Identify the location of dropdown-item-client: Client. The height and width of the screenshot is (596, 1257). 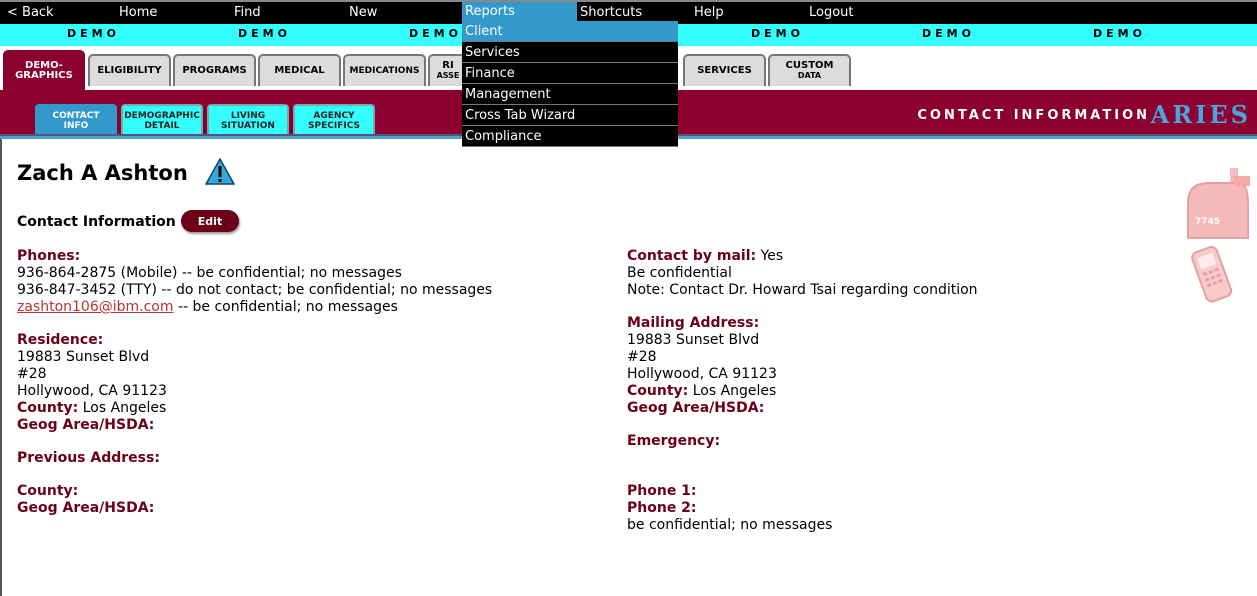
(570, 31).